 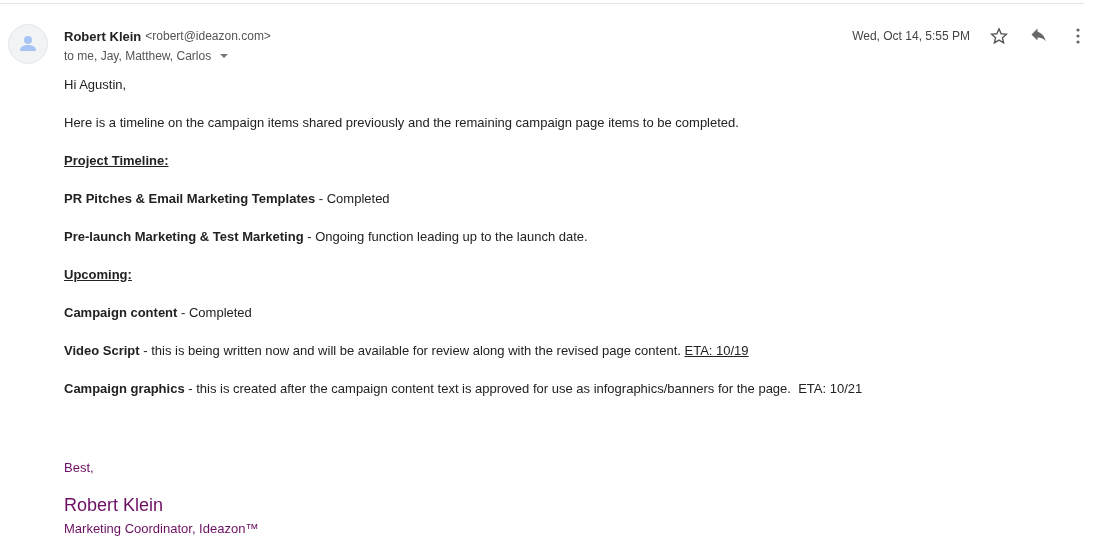 I want to click on body-paragraph: Here is a timeline on the campaign items shared previously and the remaining campaign page items to be completed., so click(x=402, y=122).